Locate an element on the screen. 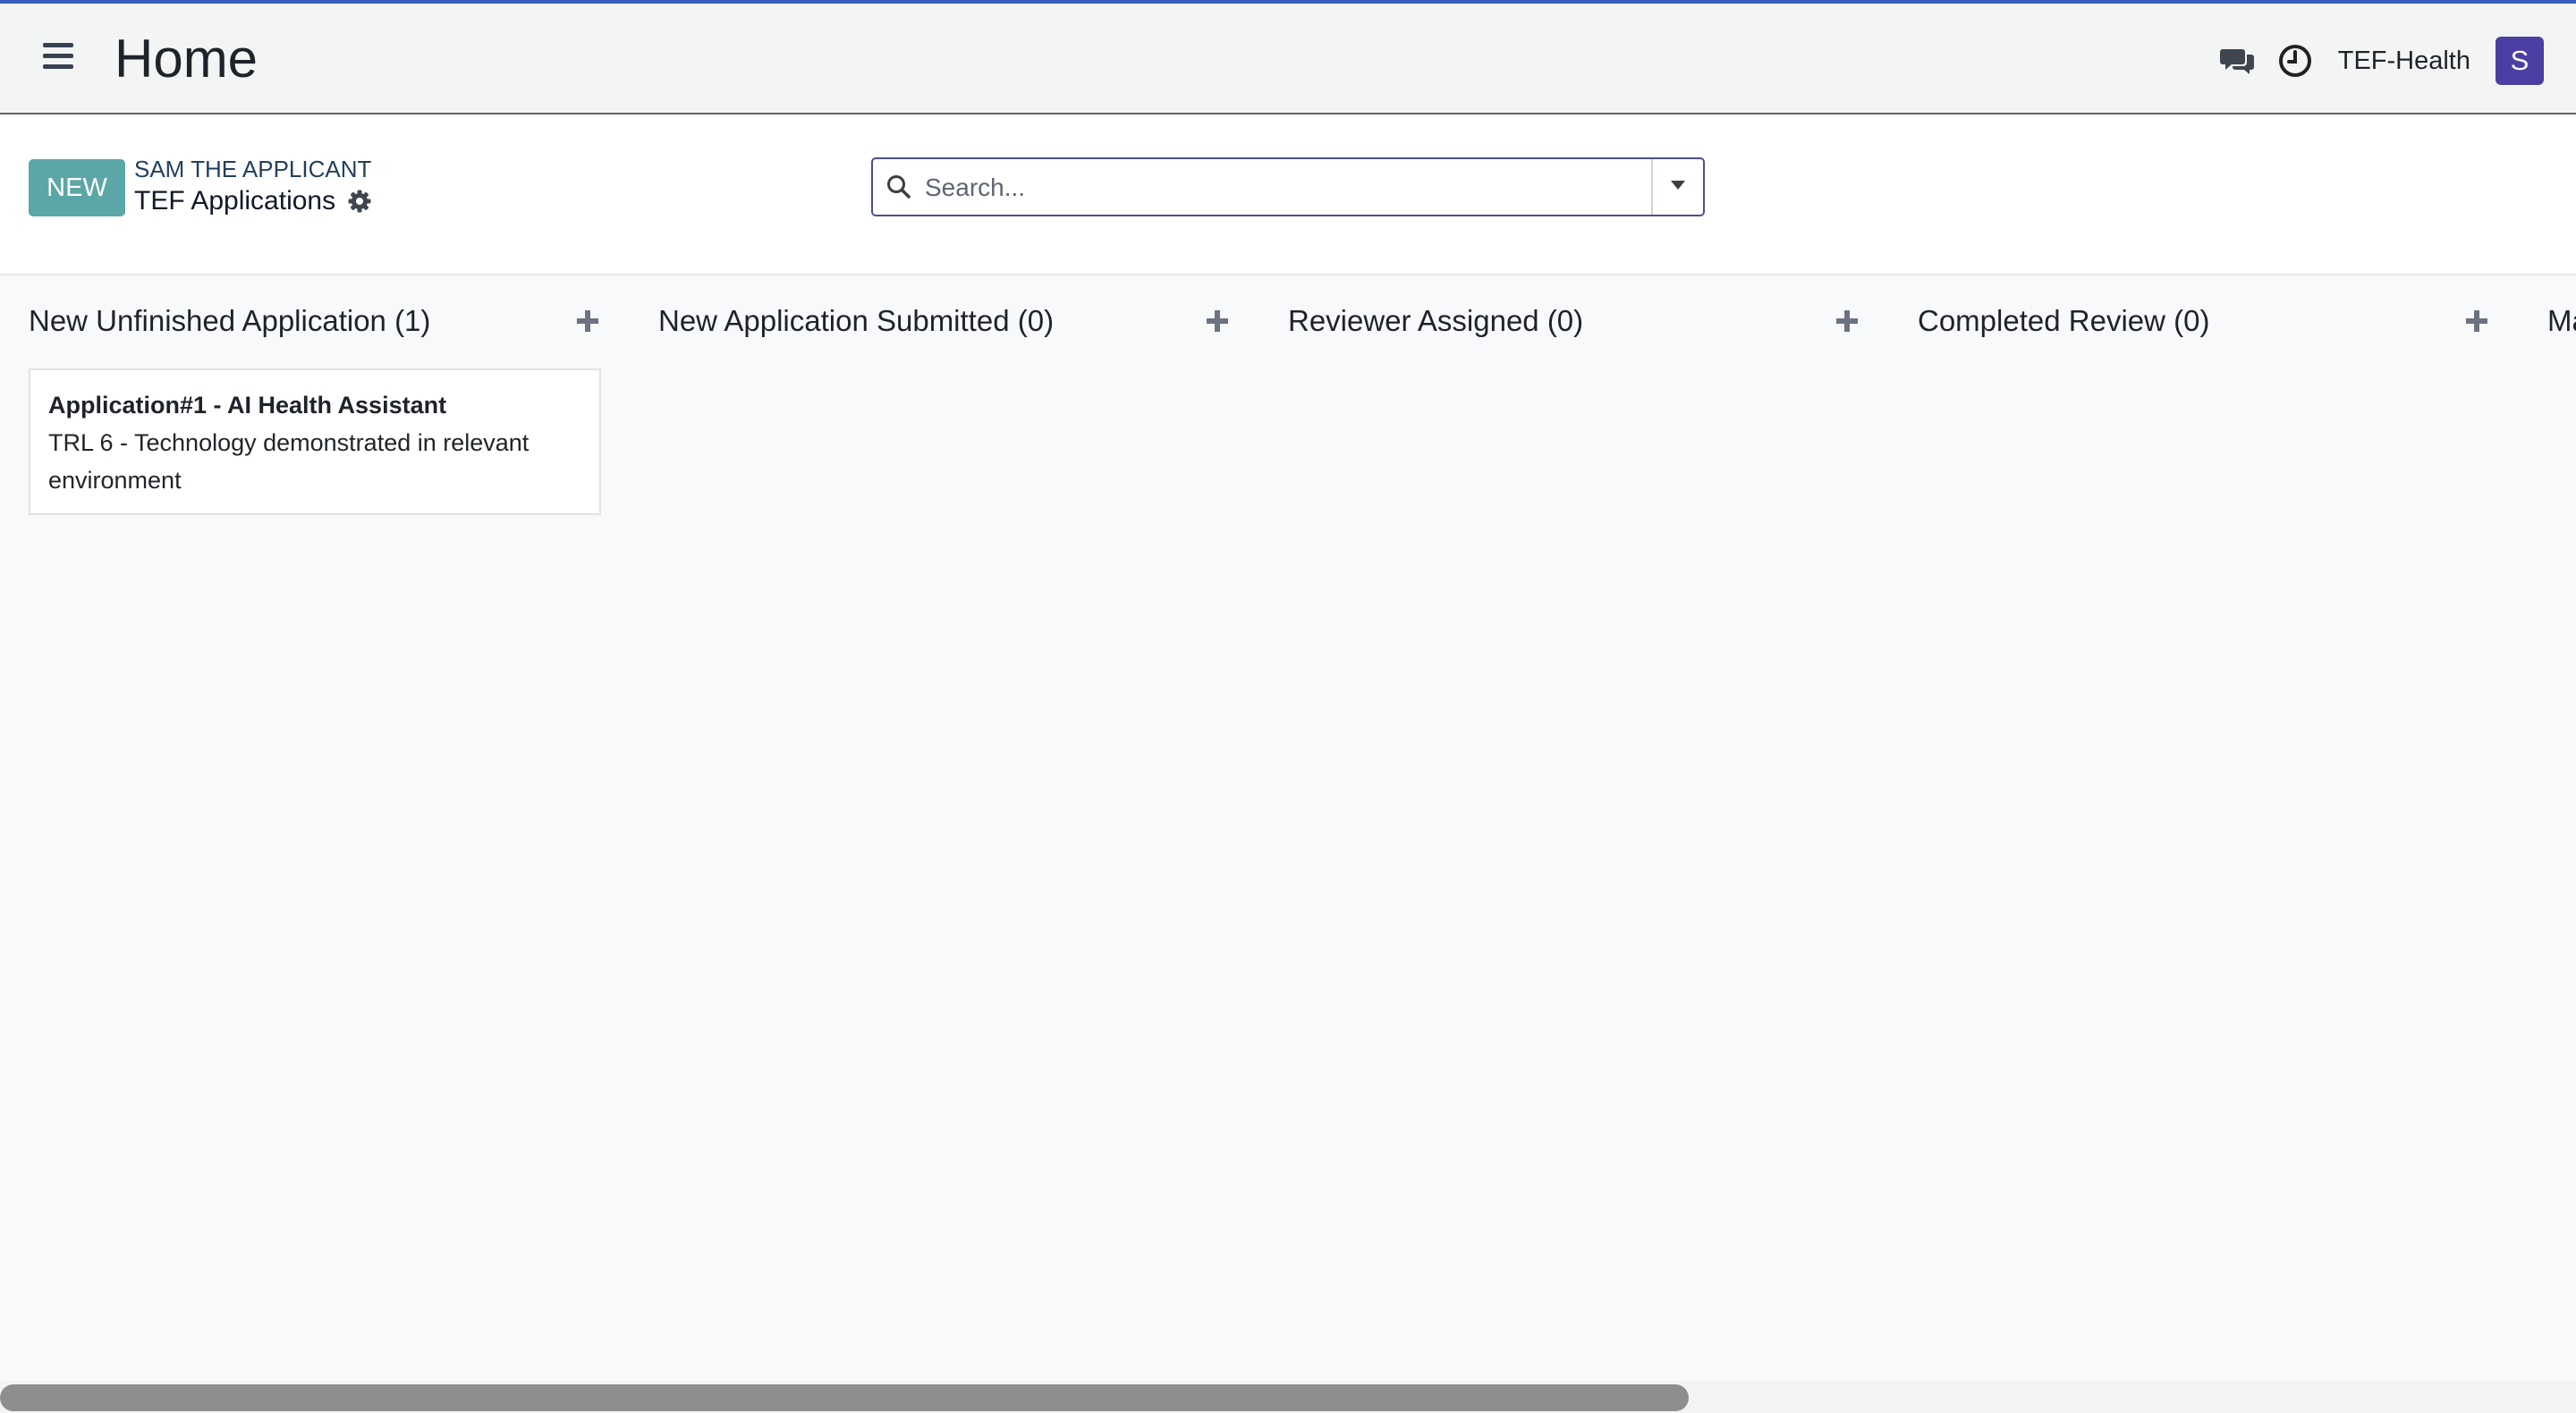  control-panel: NEW SAM THE APPLICANT TEF Applications is located at coordinates (1288, 194).